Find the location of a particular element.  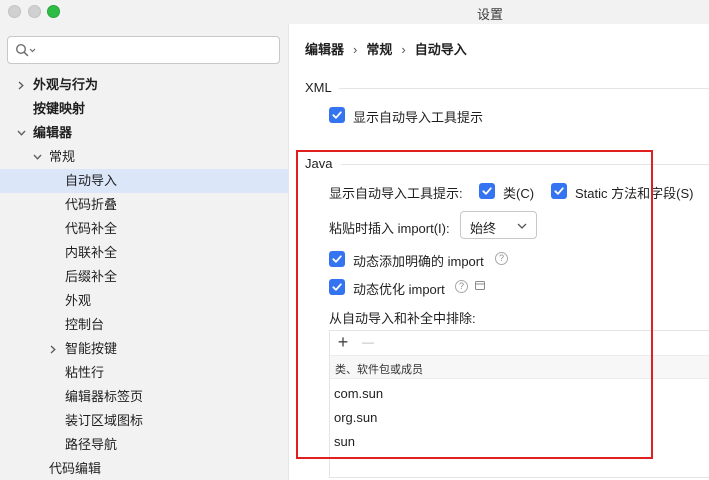

list-item-label: com.sun is located at coordinates (359, 393).